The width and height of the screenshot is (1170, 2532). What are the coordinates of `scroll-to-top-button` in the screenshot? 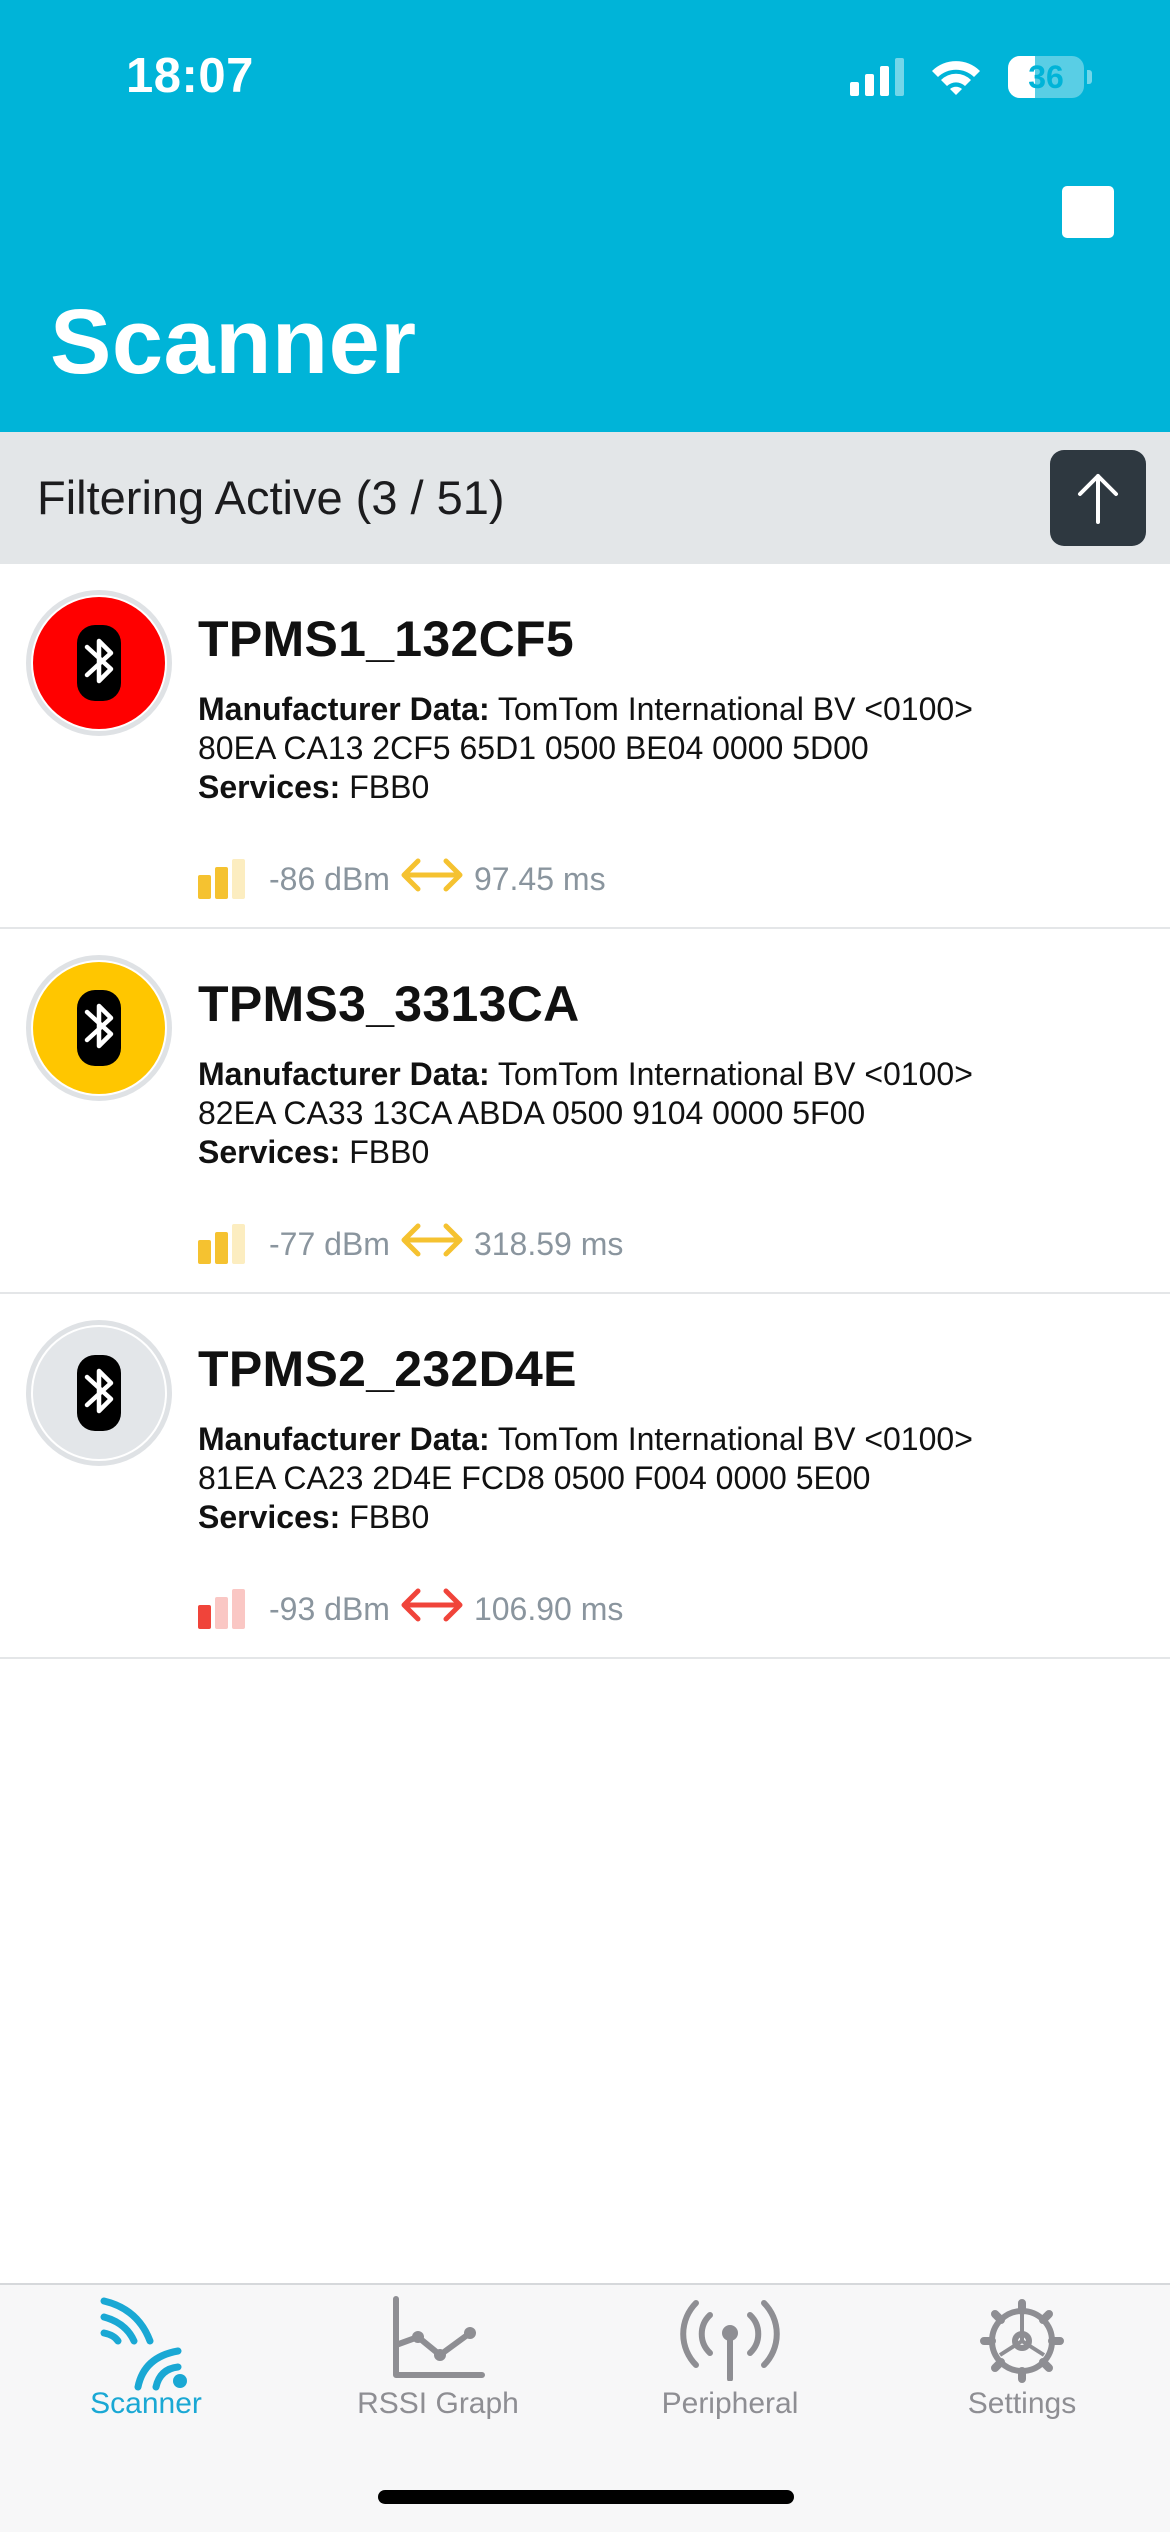 It's located at (1098, 498).